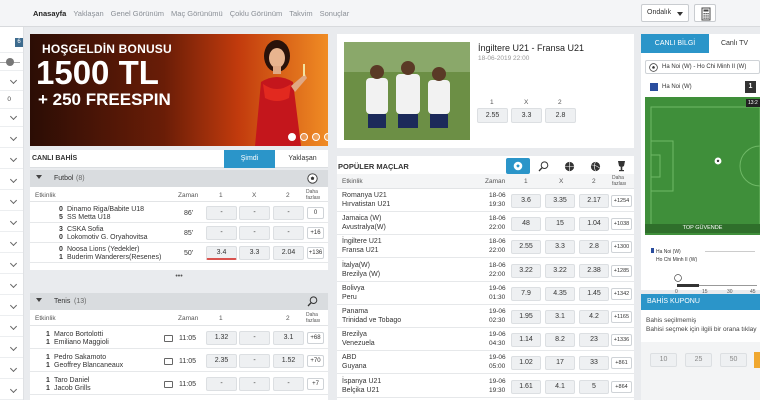  Describe the element at coordinates (705, 13) in the screenshot. I see `calculator-button` at that location.